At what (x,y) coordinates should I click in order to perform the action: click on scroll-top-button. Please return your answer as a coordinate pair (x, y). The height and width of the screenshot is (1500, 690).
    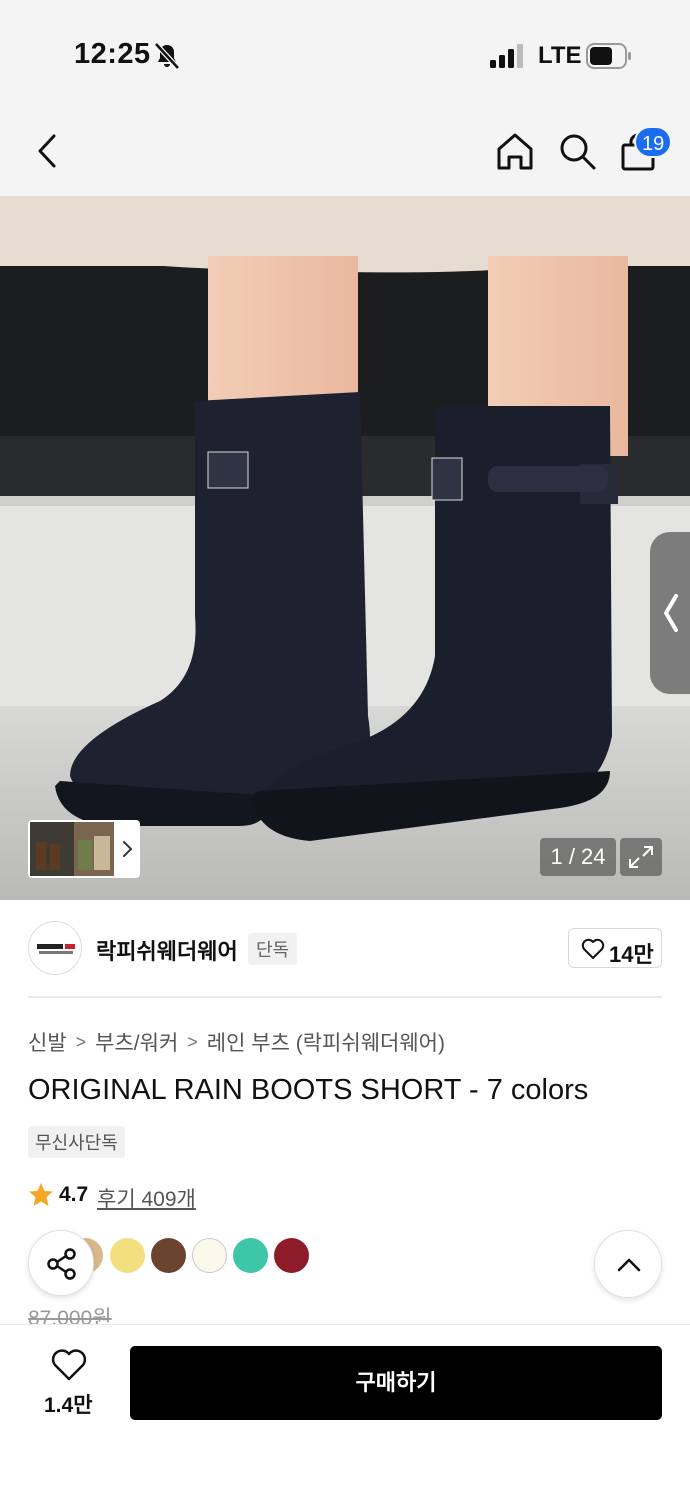
    Looking at the image, I should click on (628, 1264).